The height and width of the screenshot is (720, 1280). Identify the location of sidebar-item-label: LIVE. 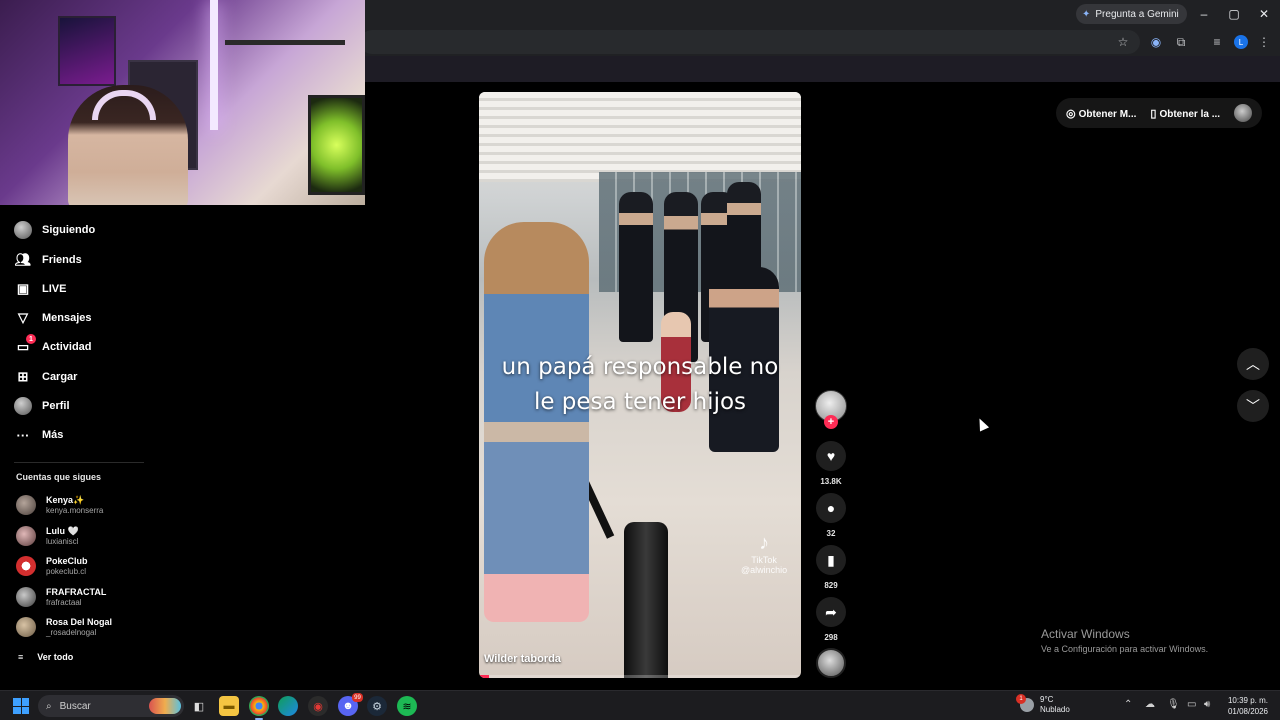
(54, 289).